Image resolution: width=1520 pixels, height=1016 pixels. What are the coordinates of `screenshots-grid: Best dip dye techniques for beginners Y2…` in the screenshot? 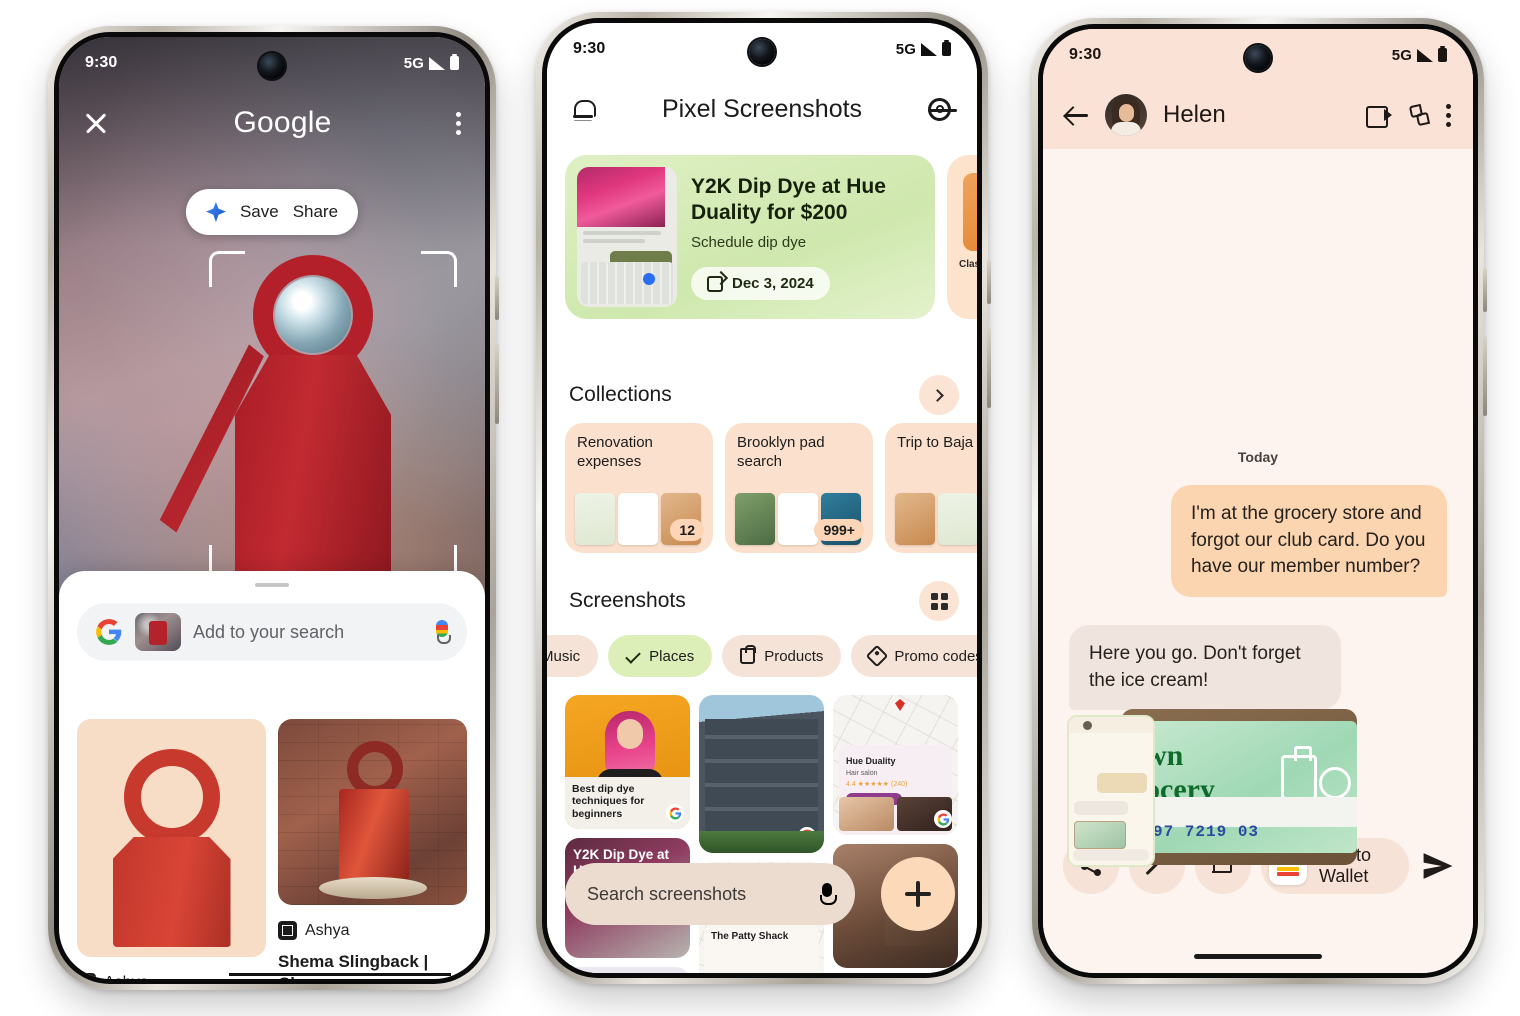 It's located at (771, 834).